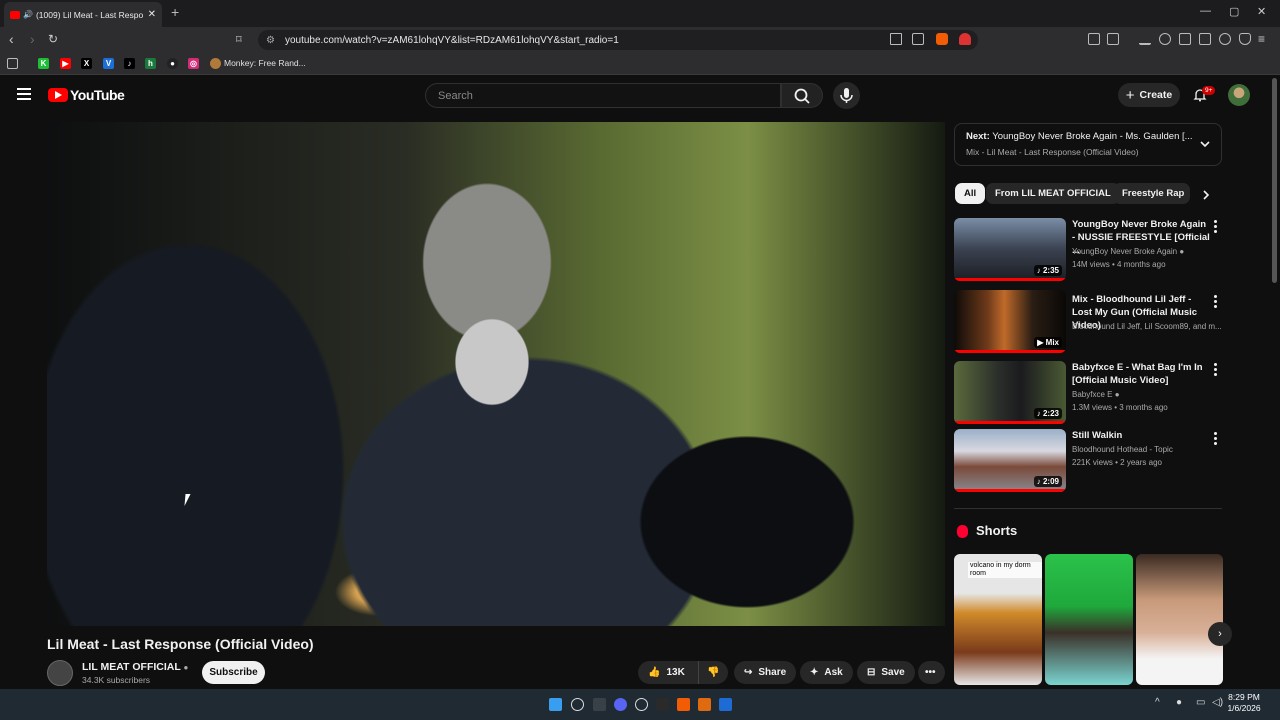 Image resolution: width=1280 pixels, height=720 pixels. Describe the element at coordinates (58, 95) in the screenshot. I see `youtube-logo-icon` at that location.